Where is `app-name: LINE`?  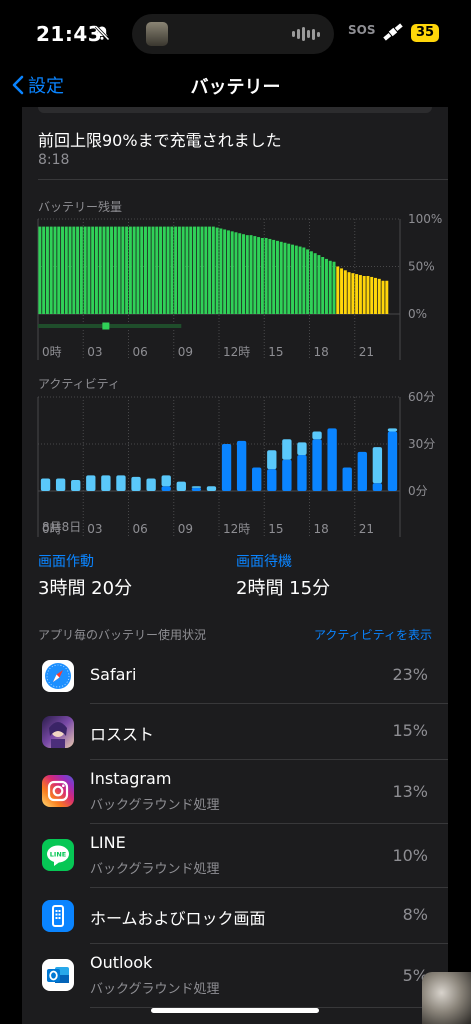 app-name: LINE is located at coordinates (108, 842).